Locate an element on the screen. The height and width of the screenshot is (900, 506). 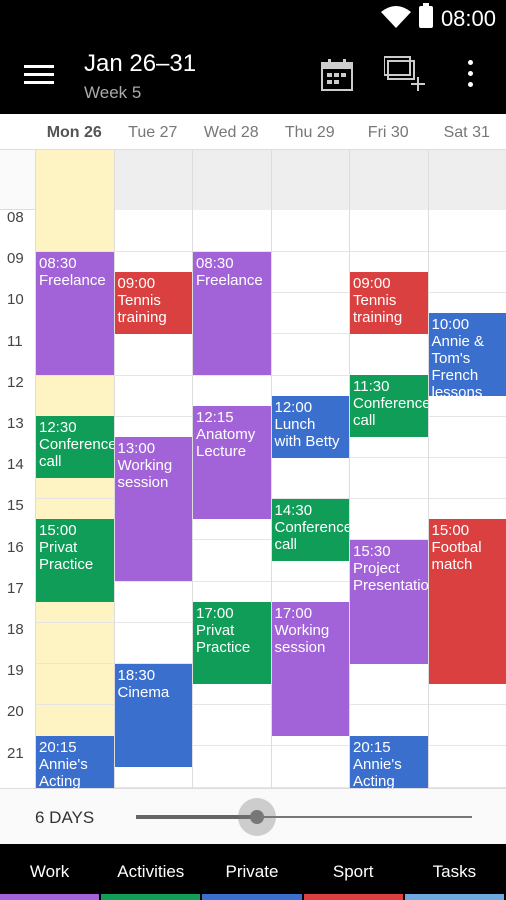
slider-thumb is located at coordinates (256, 817).